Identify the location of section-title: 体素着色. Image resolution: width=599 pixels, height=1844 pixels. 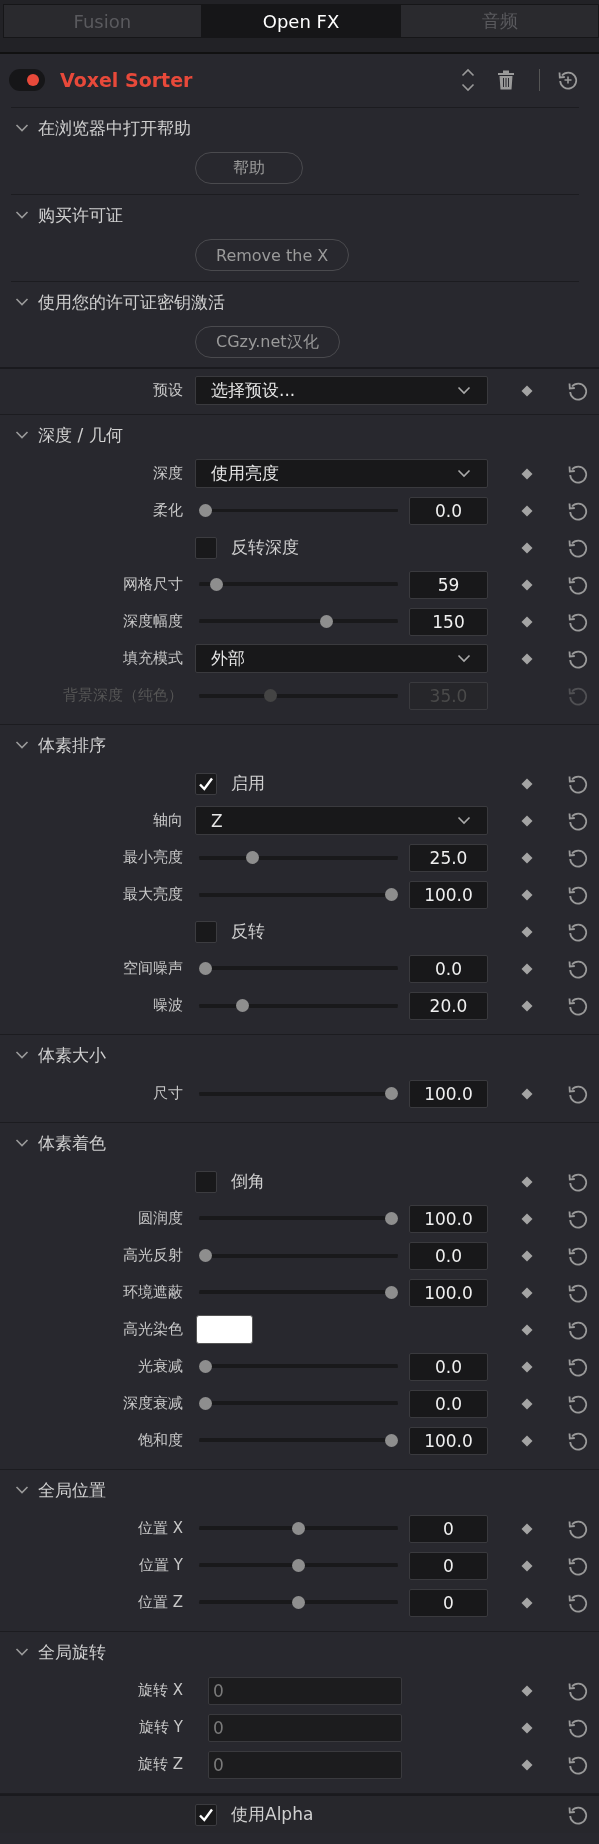
(72, 1143).